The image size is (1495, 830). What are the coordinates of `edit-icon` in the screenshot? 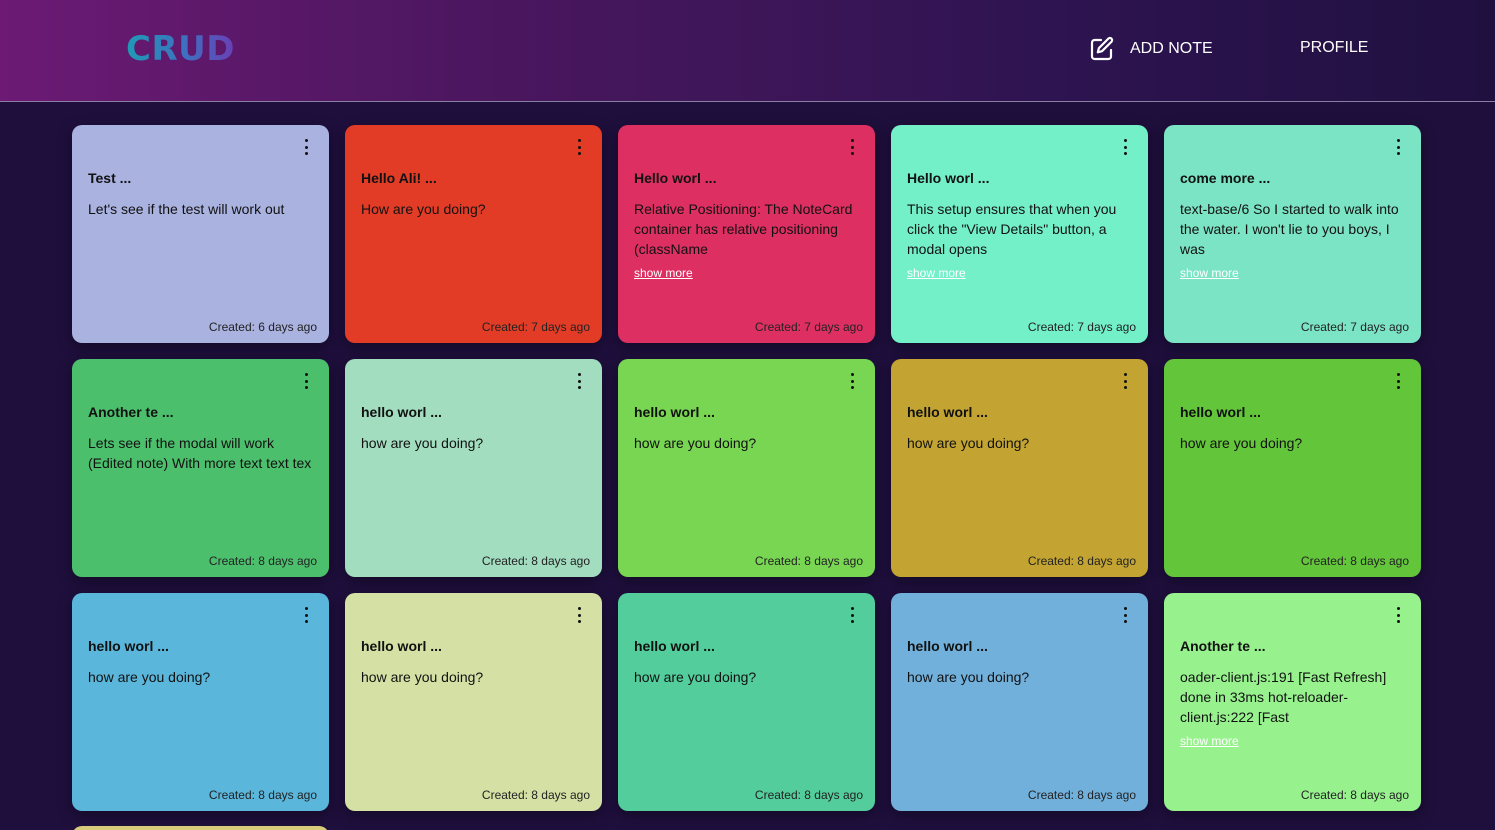 It's located at (1102, 48).